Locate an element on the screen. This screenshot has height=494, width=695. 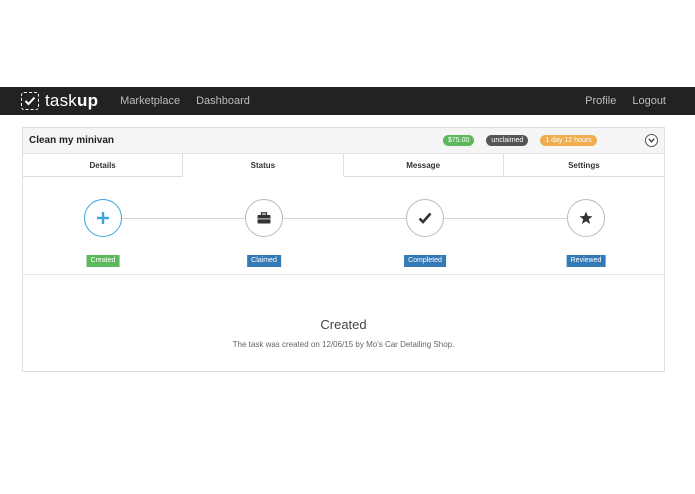
plus-icon is located at coordinates (103, 218).